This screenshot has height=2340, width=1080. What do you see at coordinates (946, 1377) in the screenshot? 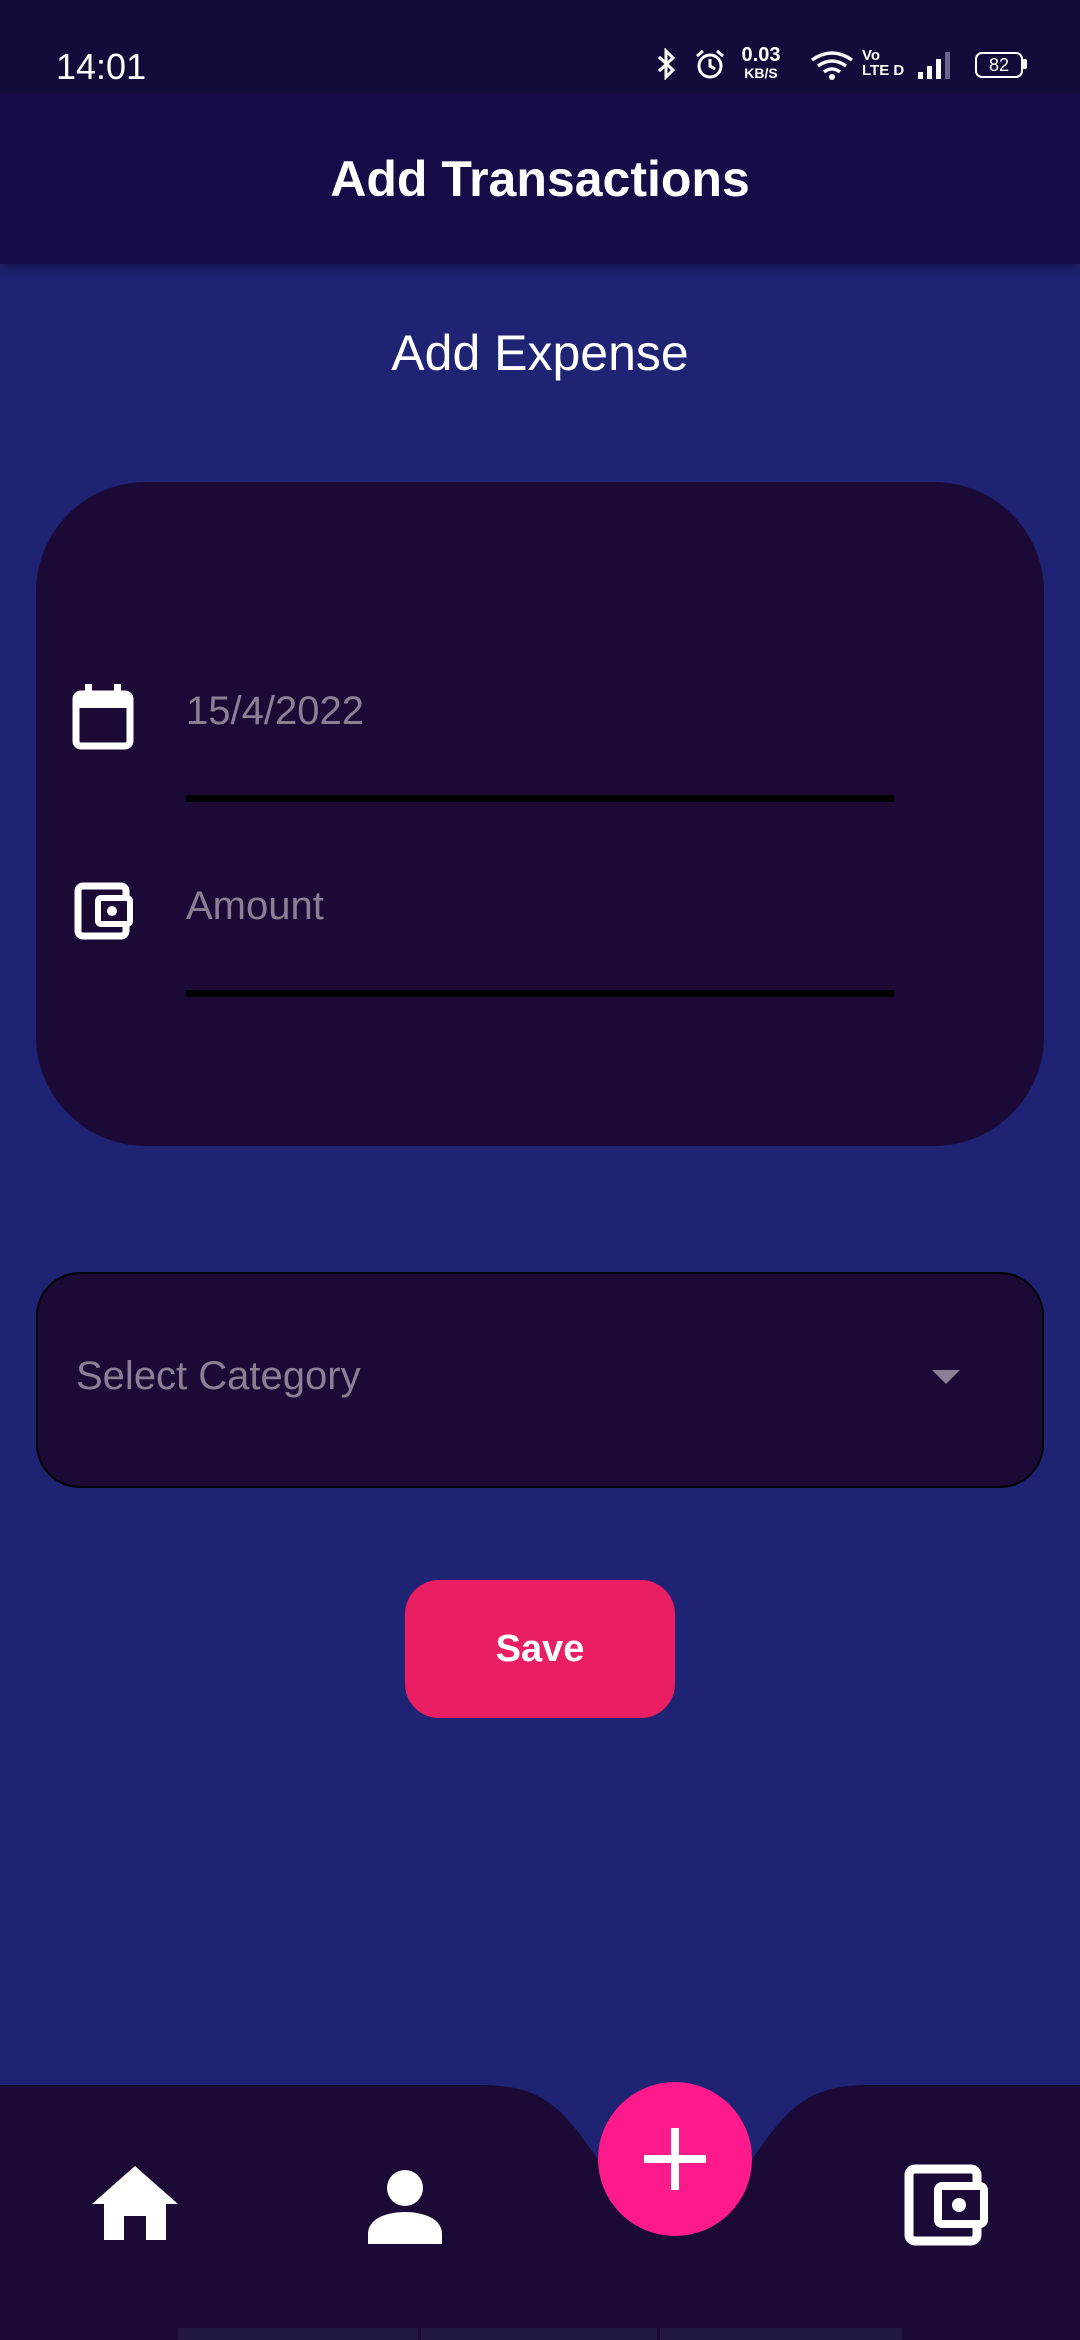
I see `caret-down-icon` at bounding box center [946, 1377].